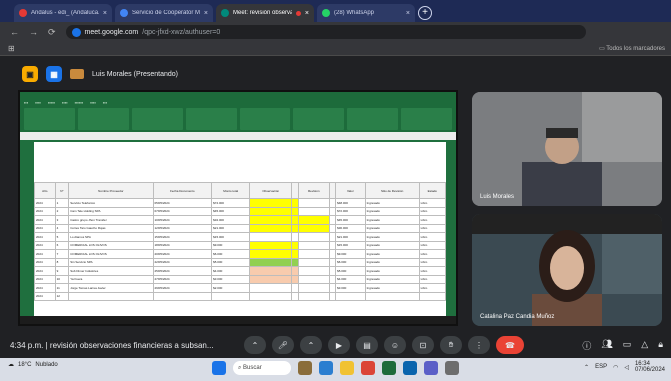 The width and height of the screenshot is (671, 381). I want to click on browser-tab: Servicio de Cooperator Meri... ×, so click(164, 13).